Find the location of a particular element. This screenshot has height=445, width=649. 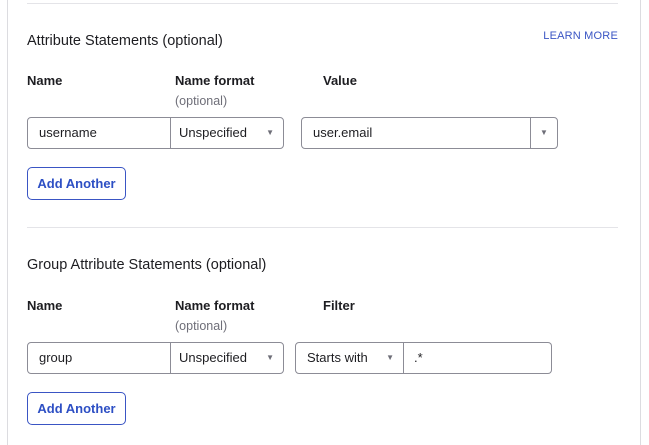

group-col-format-optional: (optional) is located at coordinates (201, 326).